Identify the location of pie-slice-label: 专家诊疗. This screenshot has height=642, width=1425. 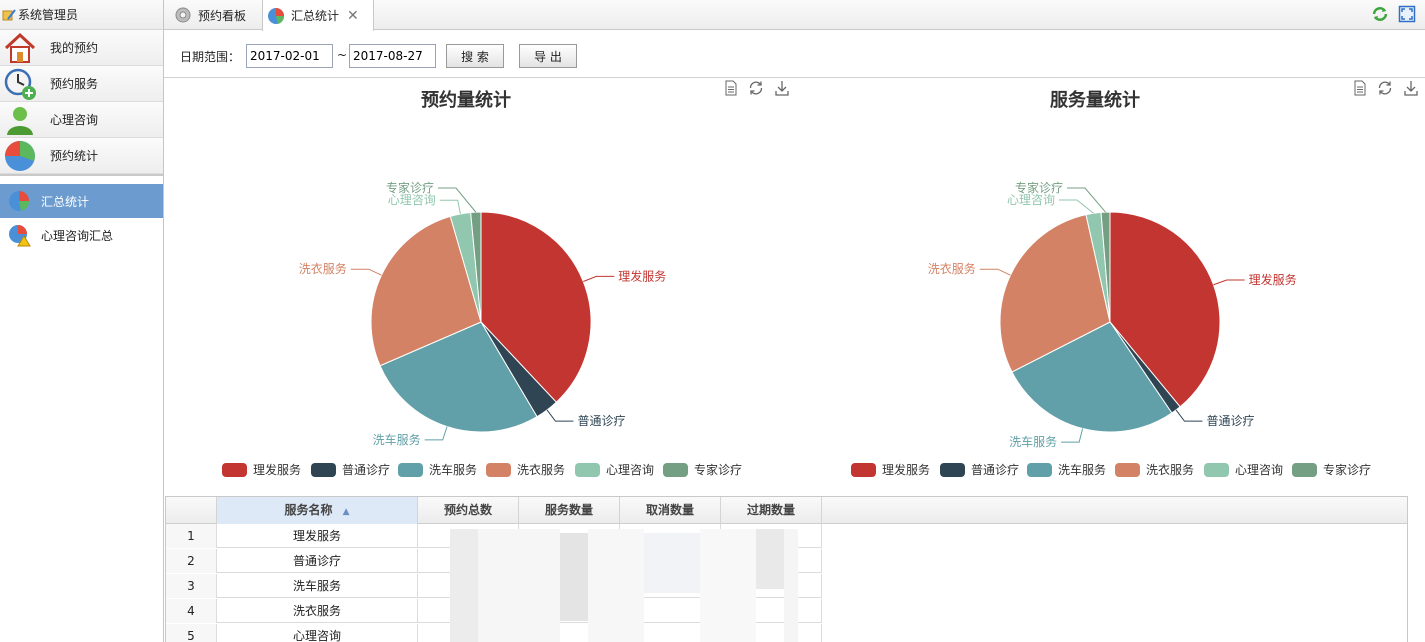
(410, 187).